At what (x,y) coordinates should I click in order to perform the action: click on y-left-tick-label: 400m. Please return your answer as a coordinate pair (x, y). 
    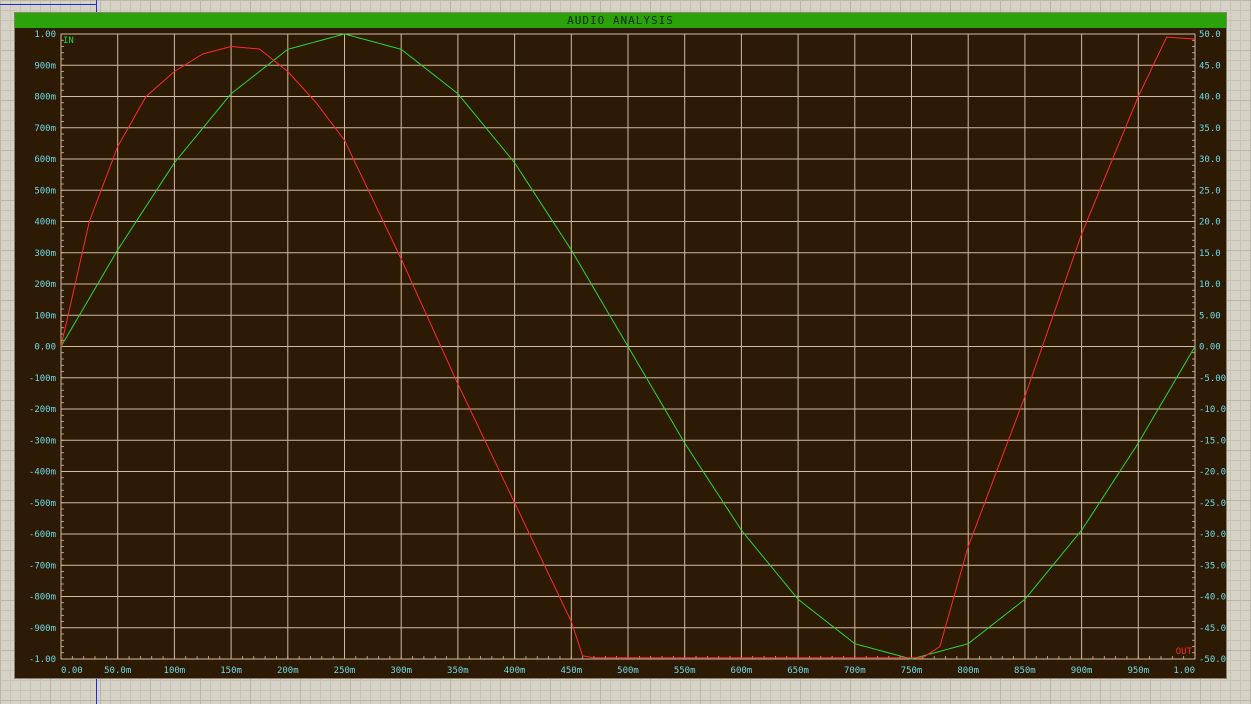
    Looking at the image, I should click on (45, 223).